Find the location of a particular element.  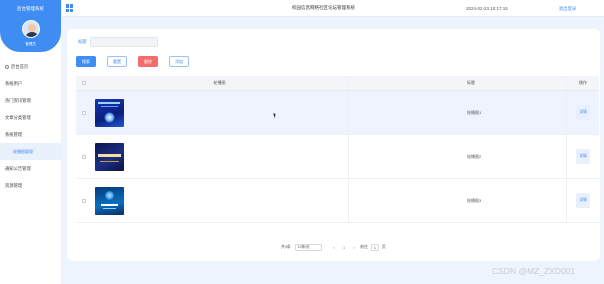

column-header-image: 轮播图 is located at coordinates (220, 83).